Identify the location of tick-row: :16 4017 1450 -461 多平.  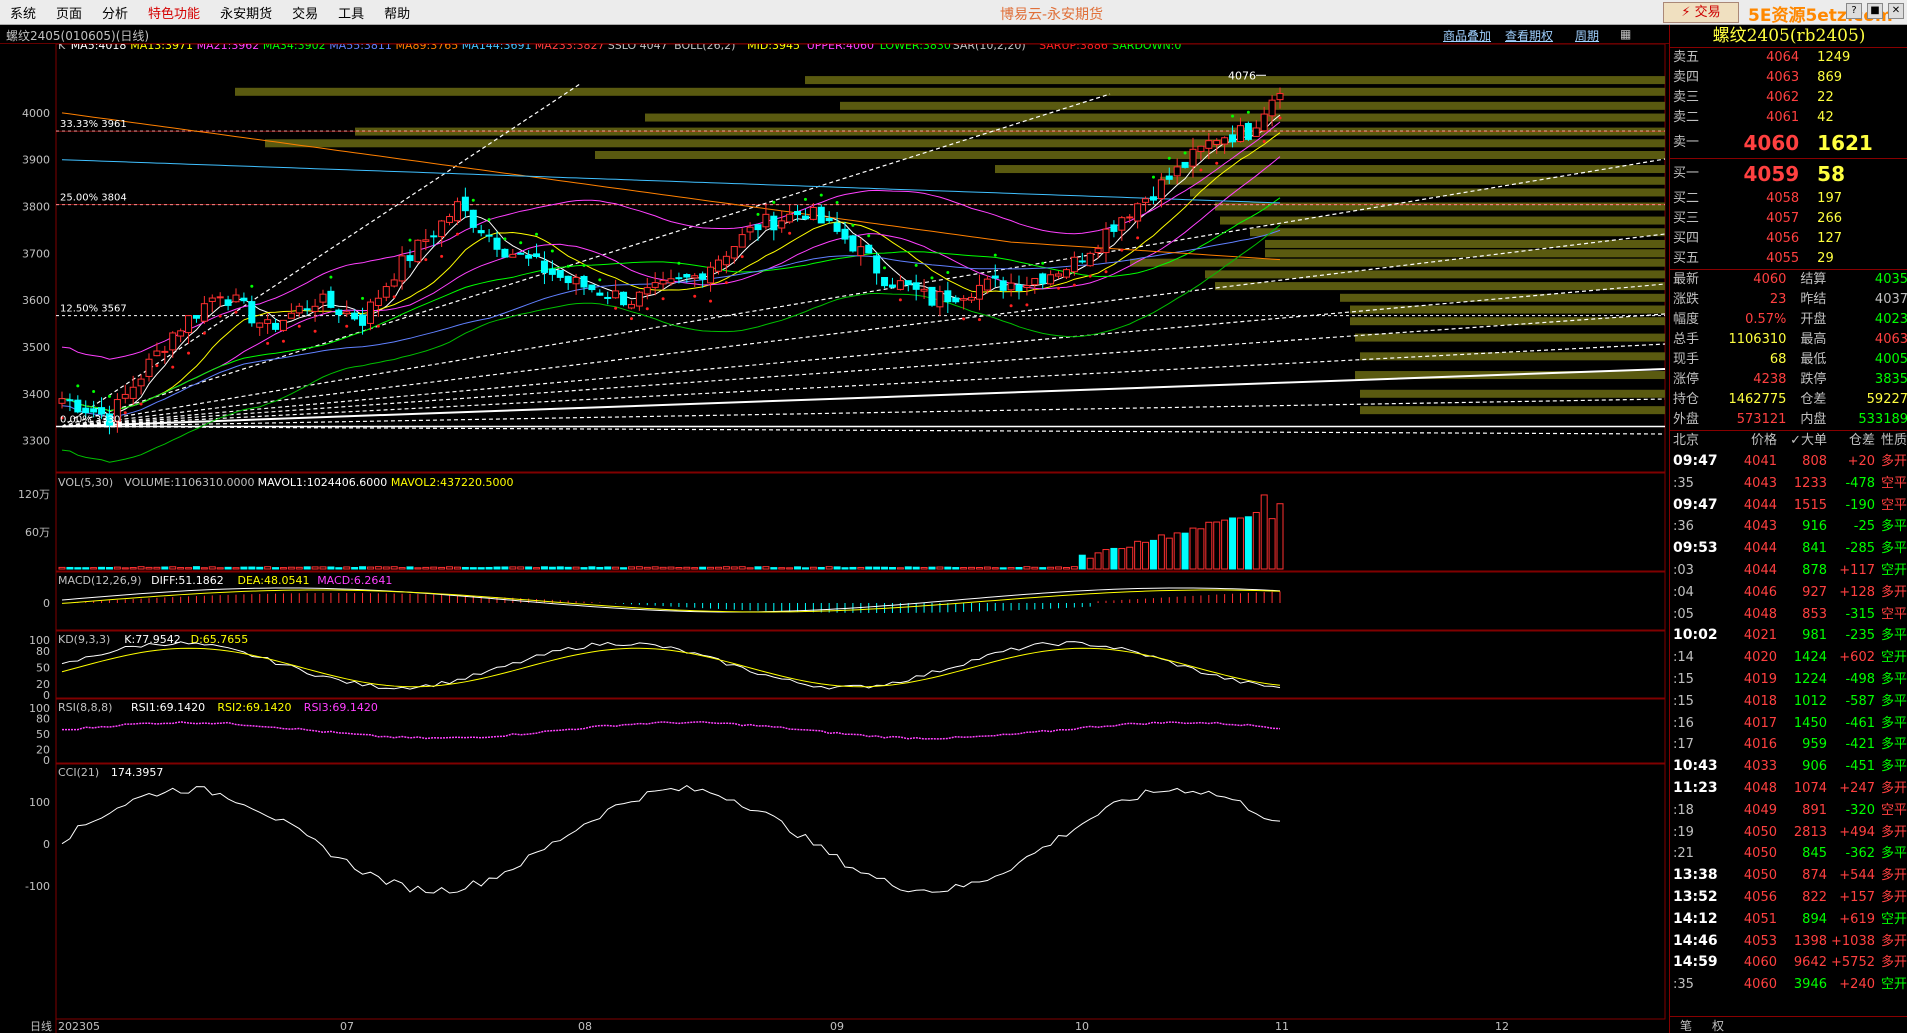
(1788, 724).